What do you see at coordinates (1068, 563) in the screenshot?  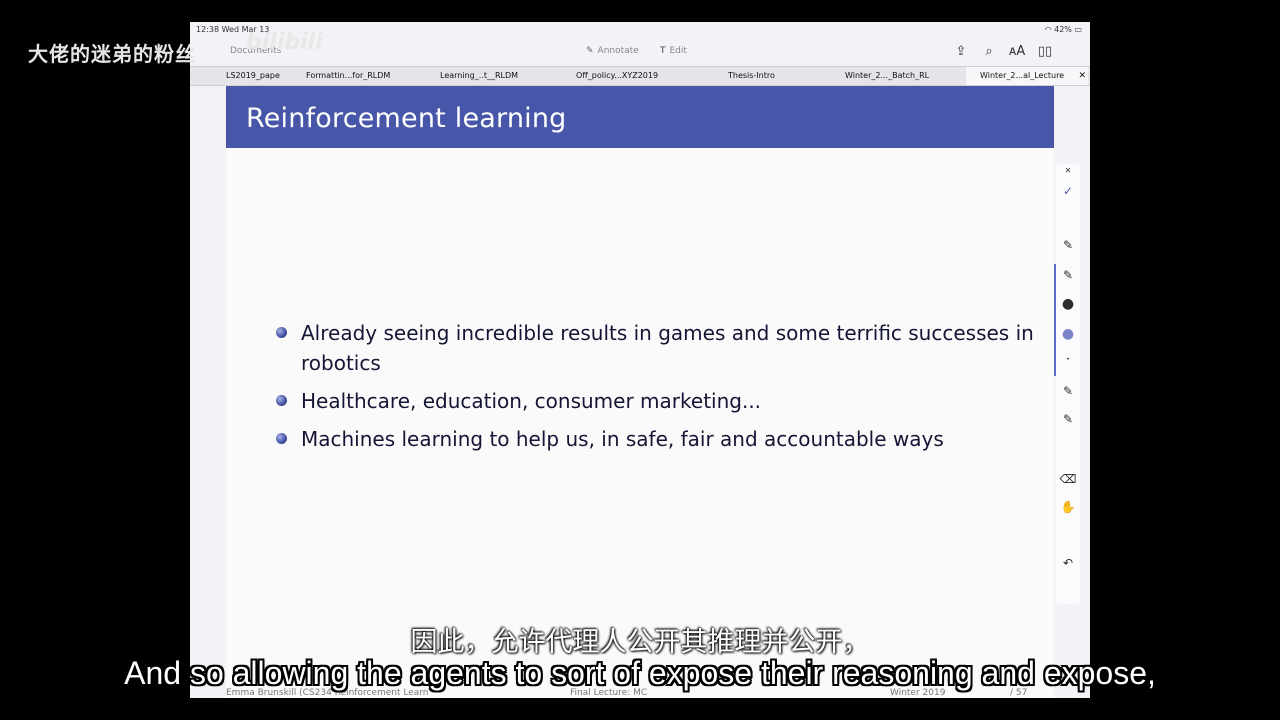 I see `undo-icon: ↶` at bounding box center [1068, 563].